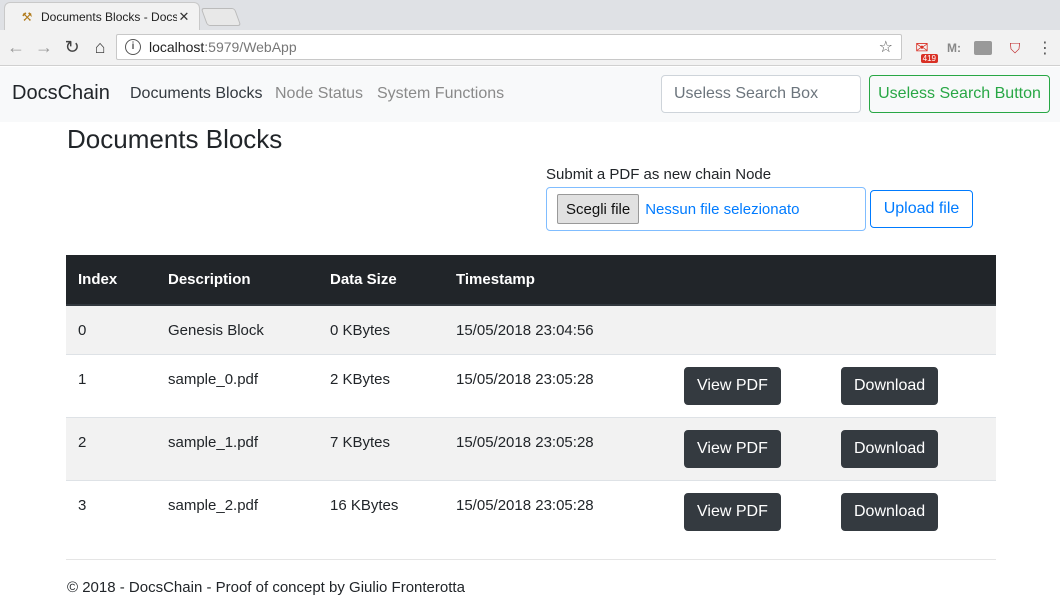 Image resolution: width=1060 pixels, height=612 pixels. What do you see at coordinates (761, 94) in the screenshot?
I see `search-input` at bounding box center [761, 94].